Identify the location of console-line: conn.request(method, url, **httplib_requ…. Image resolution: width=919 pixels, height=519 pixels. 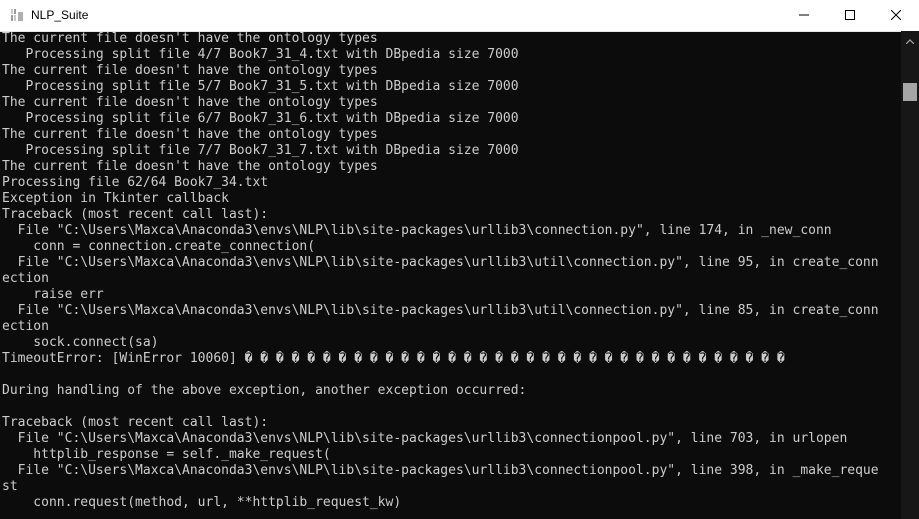
(202, 502).